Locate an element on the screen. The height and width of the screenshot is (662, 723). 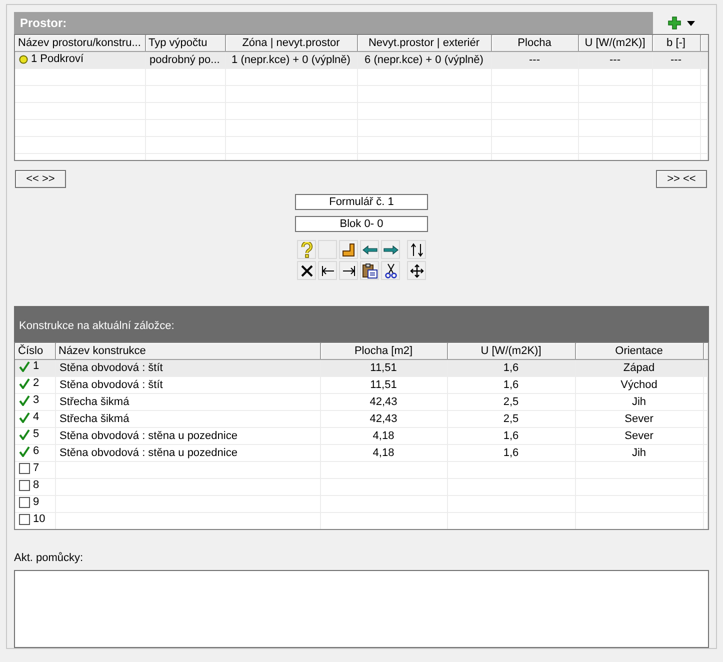
row-number: 9 is located at coordinates (36, 502).